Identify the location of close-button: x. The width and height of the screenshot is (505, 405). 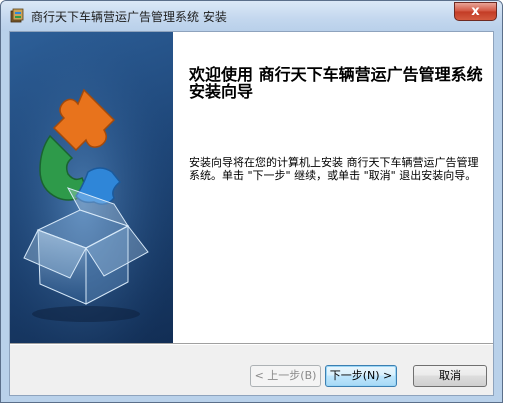
(475, 11).